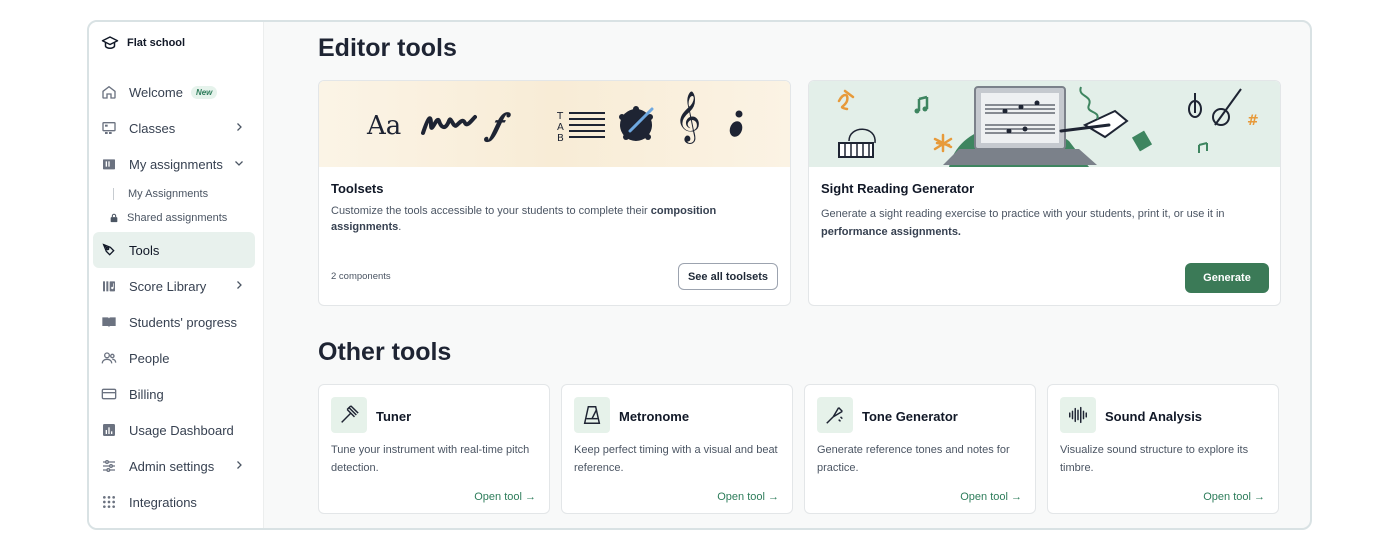 This screenshot has height=550, width=1400. I want to click on sidebar-item-integrations: Integrations, so click(174, 502).